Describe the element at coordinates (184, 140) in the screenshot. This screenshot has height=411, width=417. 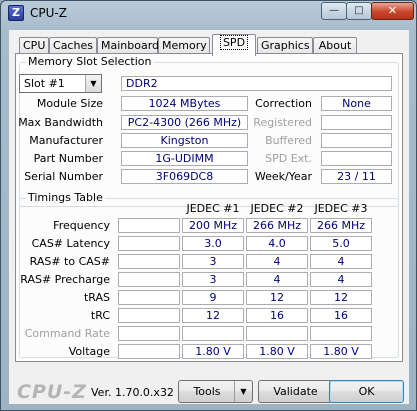
I see `manufacturer-value: Kingston` at that location.